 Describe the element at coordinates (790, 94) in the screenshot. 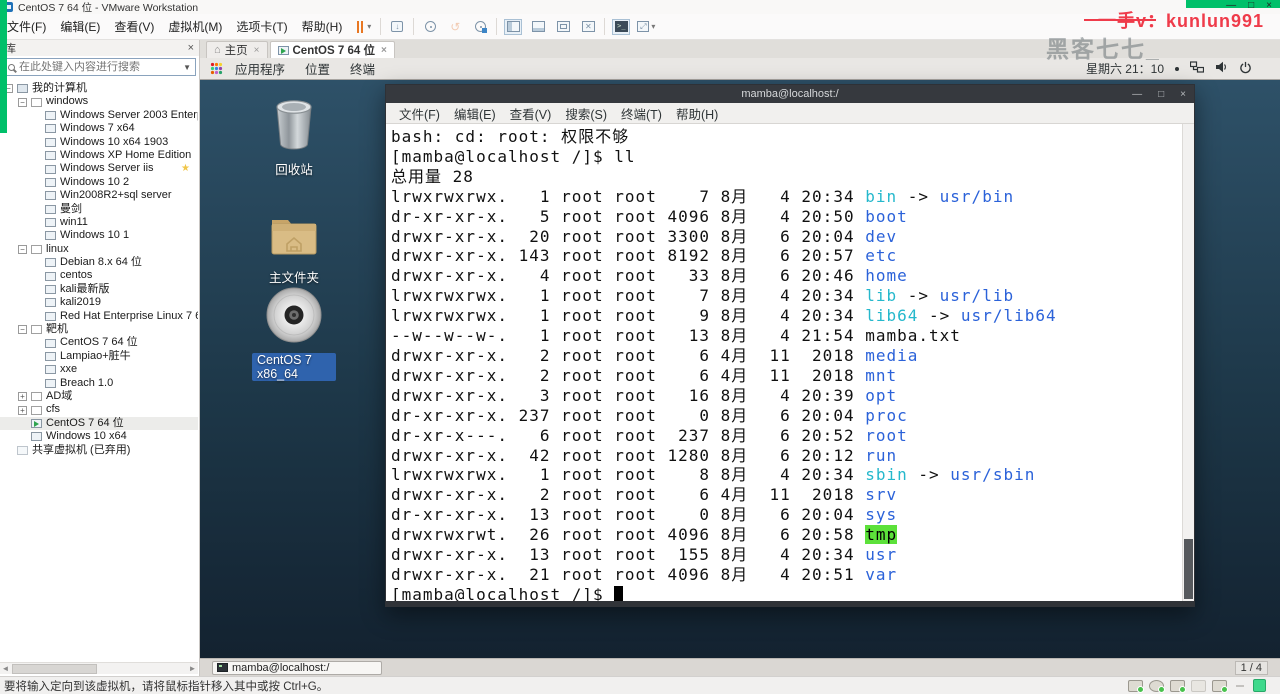

I see `terminal-titlebar: mamba@localhost:/ — □ ×` at that location.